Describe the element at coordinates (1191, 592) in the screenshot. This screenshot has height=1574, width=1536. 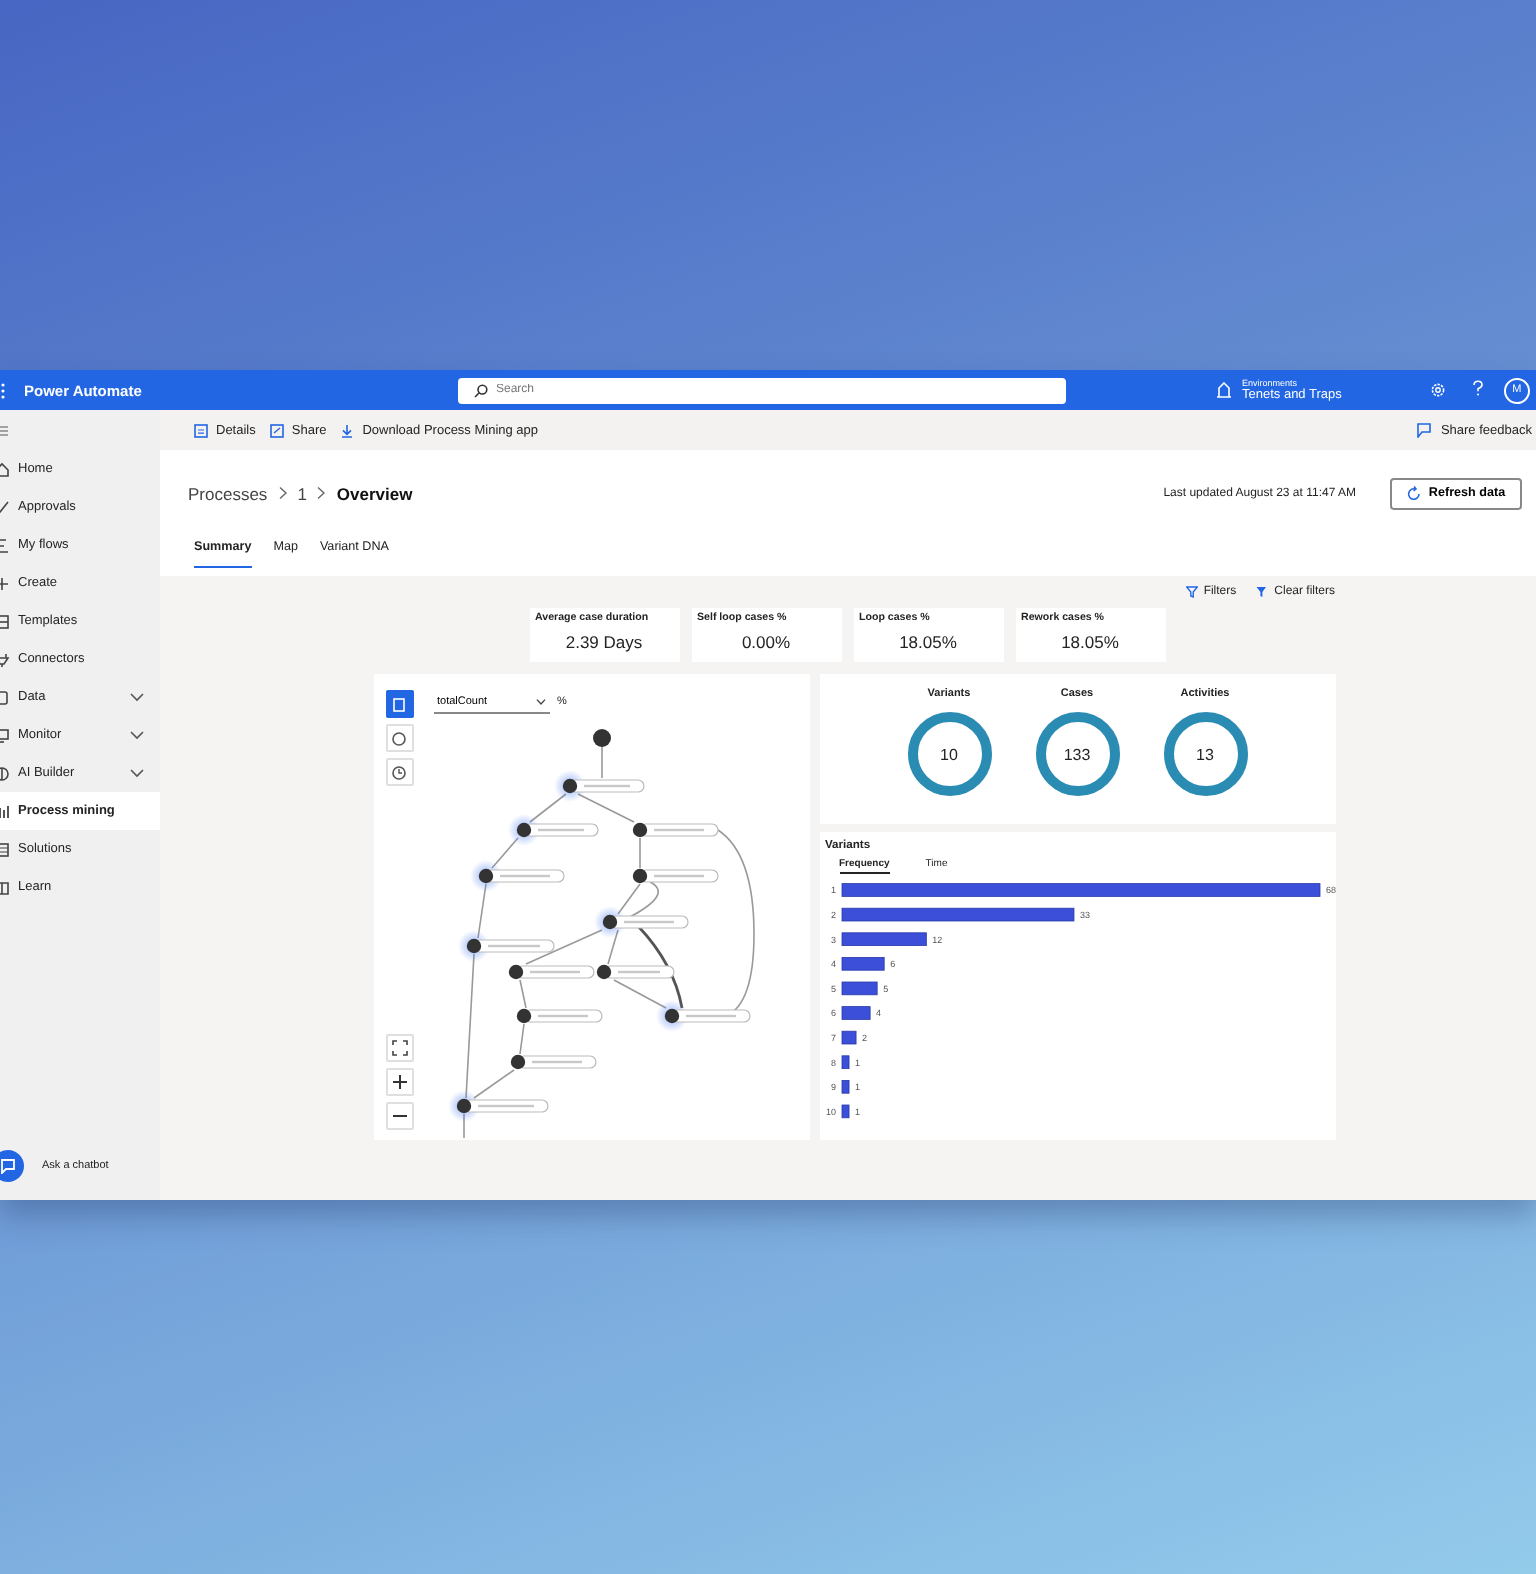
I see `filter-icon` at that location.